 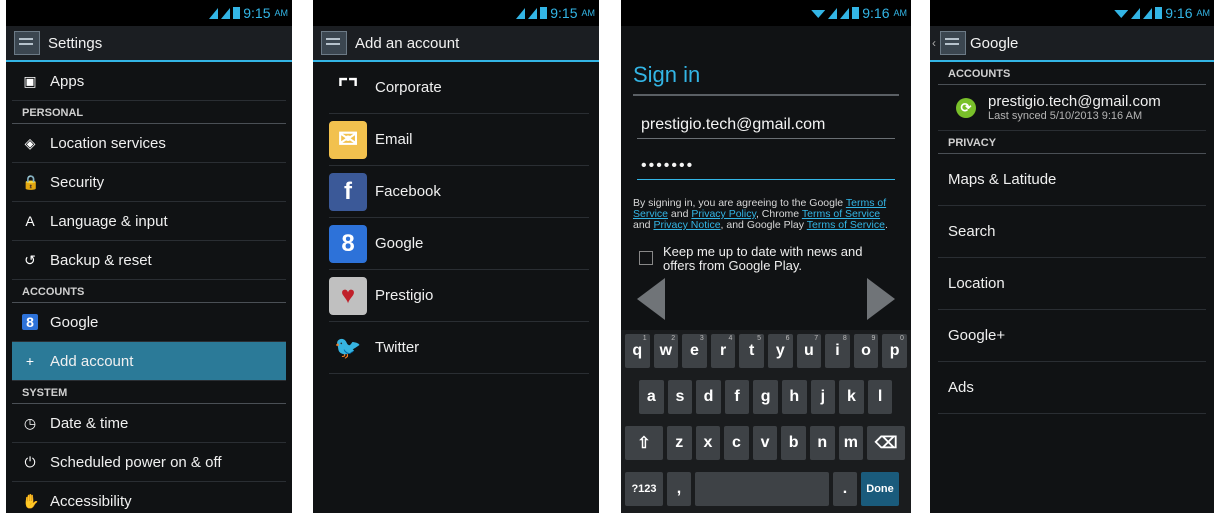 I want to click on wifi-icon, so click(x=1121, y=14).